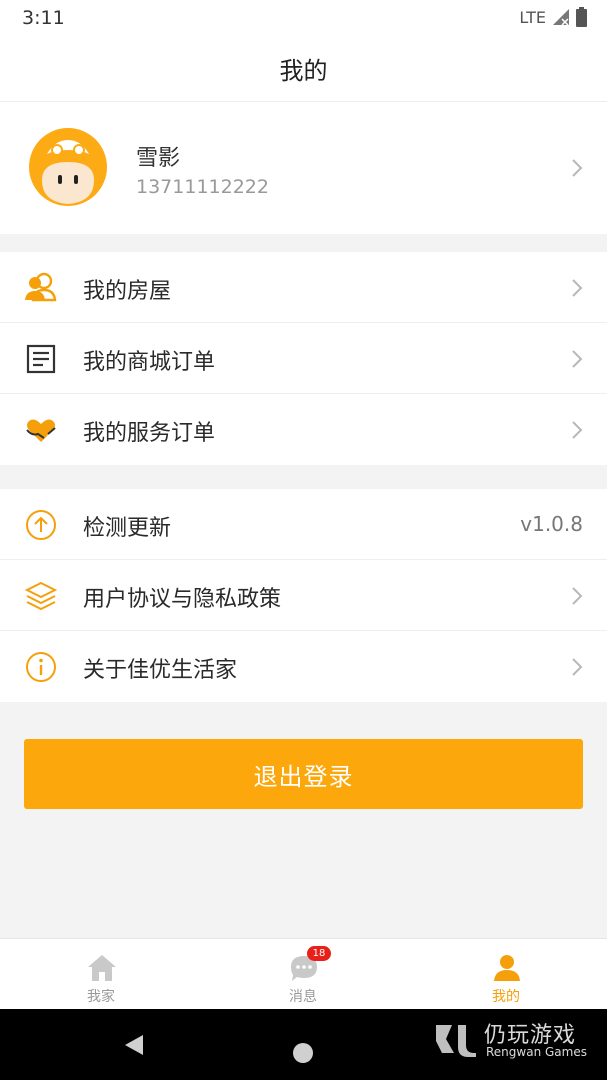  What do you see at coordinates (160, 670) in the screenshot?
I see `menu-item-label: 关于佳优生活家` at bounding box center [160, 670].